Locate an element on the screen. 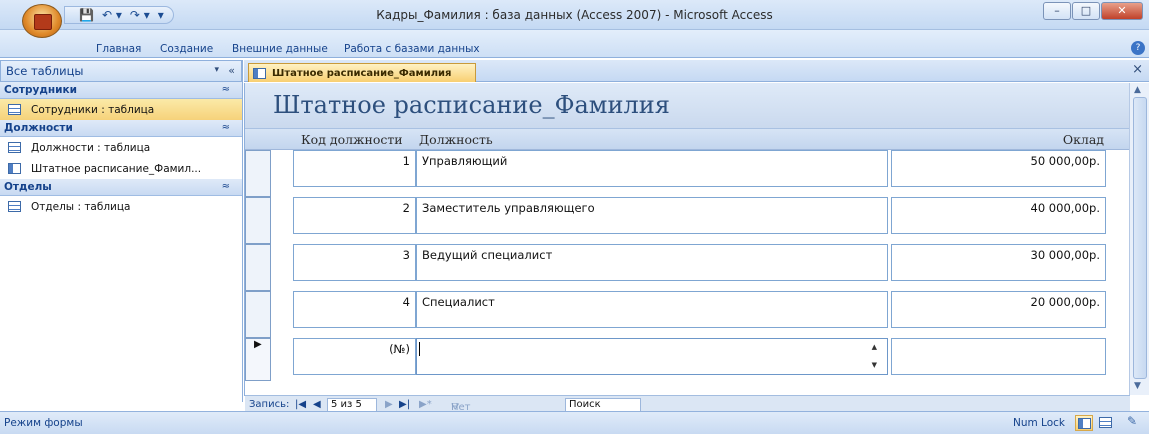 The height and width of the screenshot is (434, 1149). tab-external-data: Внешние данные is located at coordinates (280, 49).